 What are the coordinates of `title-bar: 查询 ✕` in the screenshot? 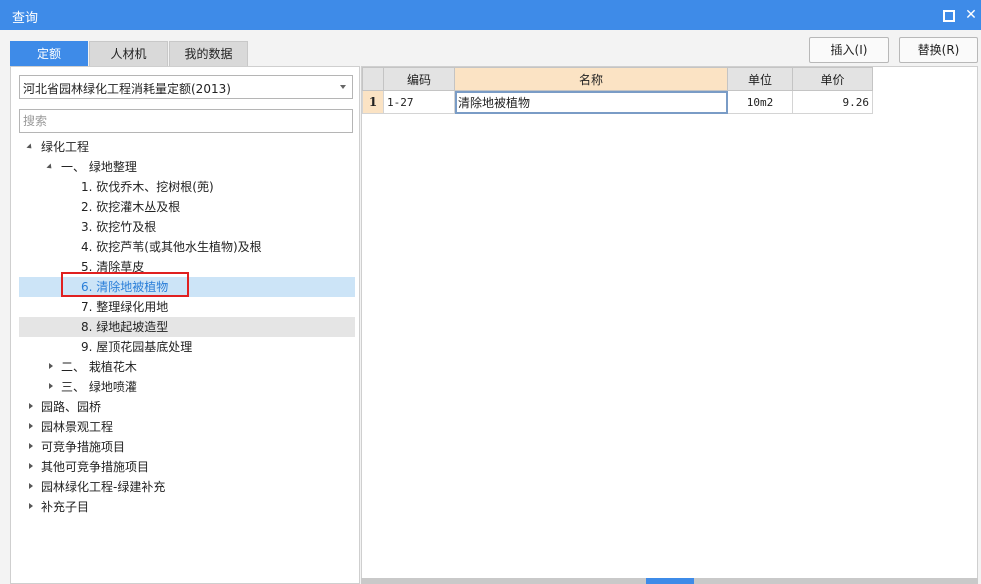 It's located at (490, 15).